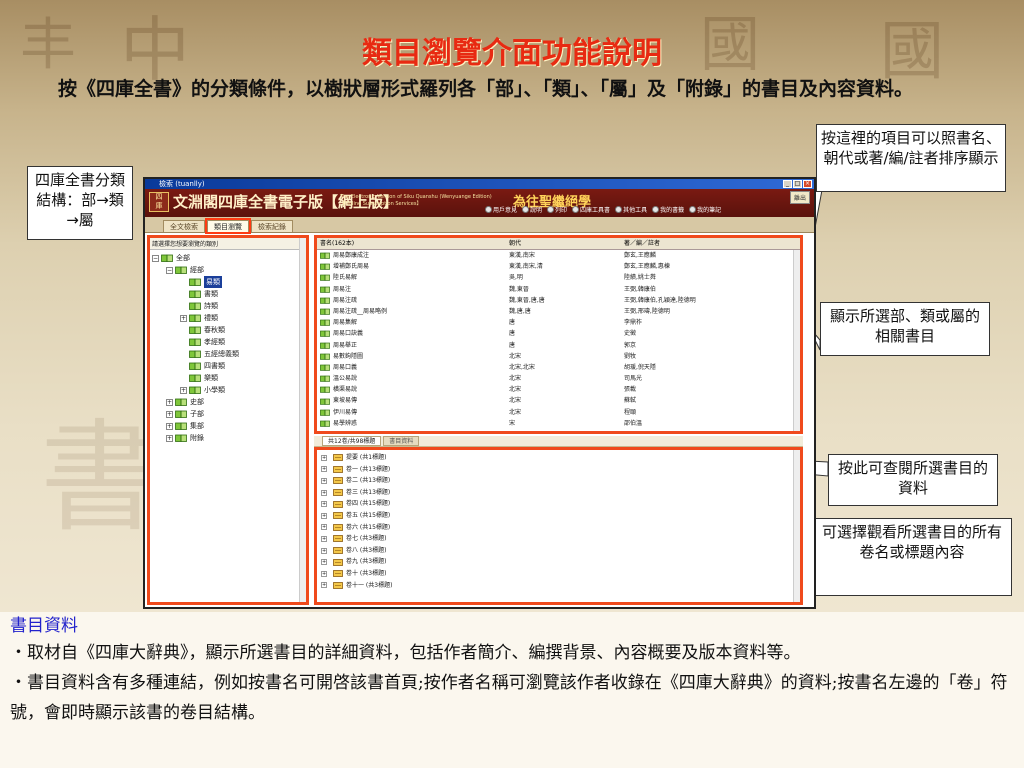 Image resolution: width=1024 pixels, height=768 pixels. Describe the element at coordinates (351, 266) in the screenshot. I see `book-title: 增補鄭氏周易` at that location.